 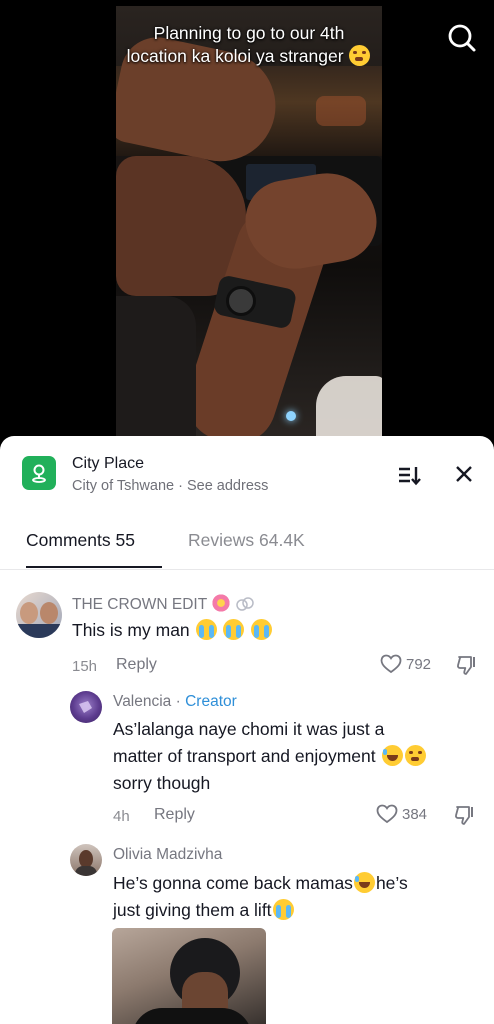 I want to click on comment-text-line: As’lalanga naye chomi it was just a, so click(x=249, y=729).